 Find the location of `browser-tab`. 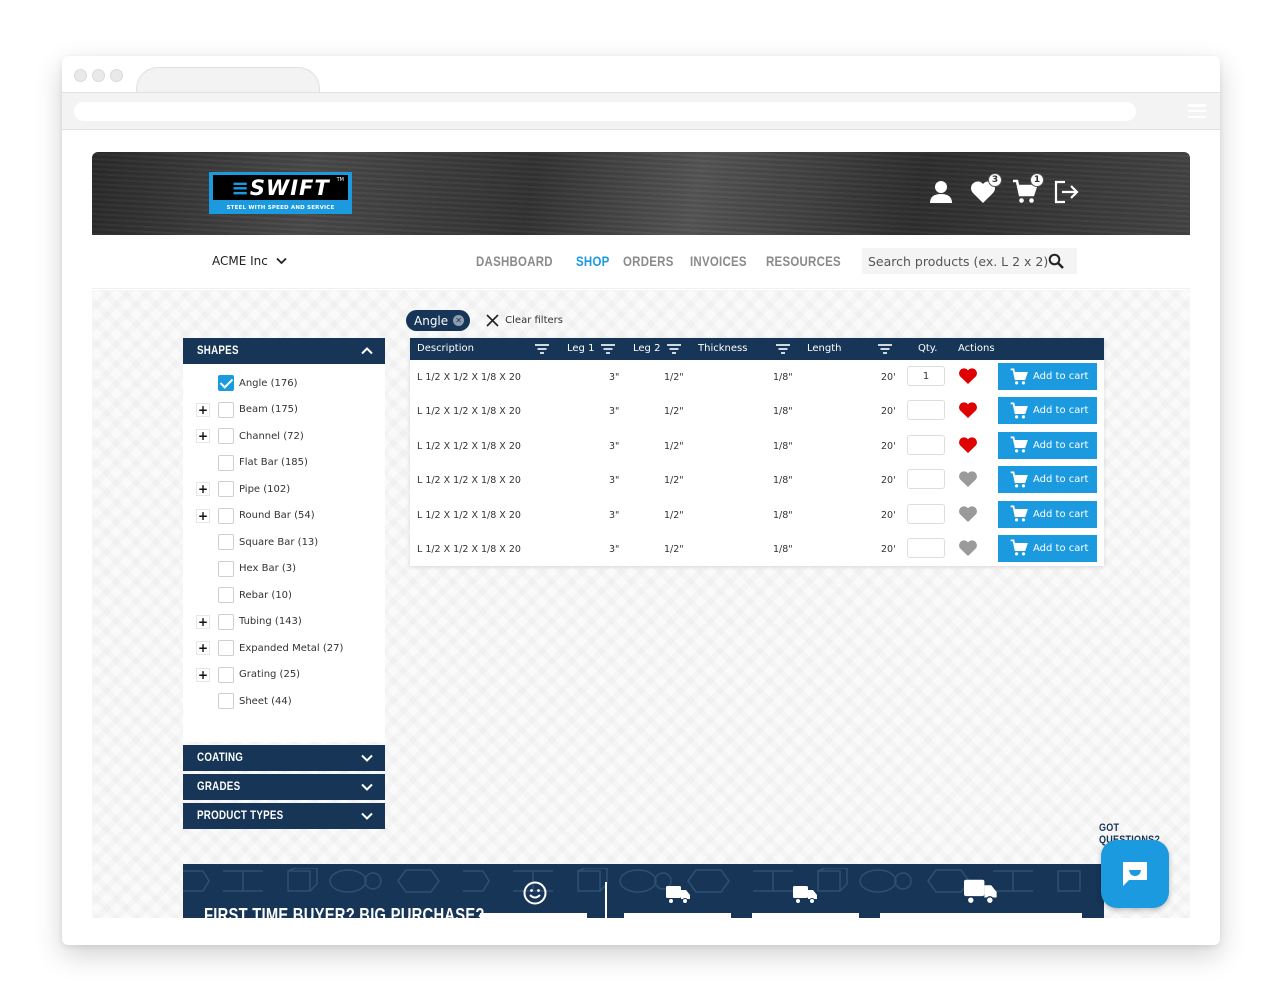

browser-tab is located at coordinates (228, 80).